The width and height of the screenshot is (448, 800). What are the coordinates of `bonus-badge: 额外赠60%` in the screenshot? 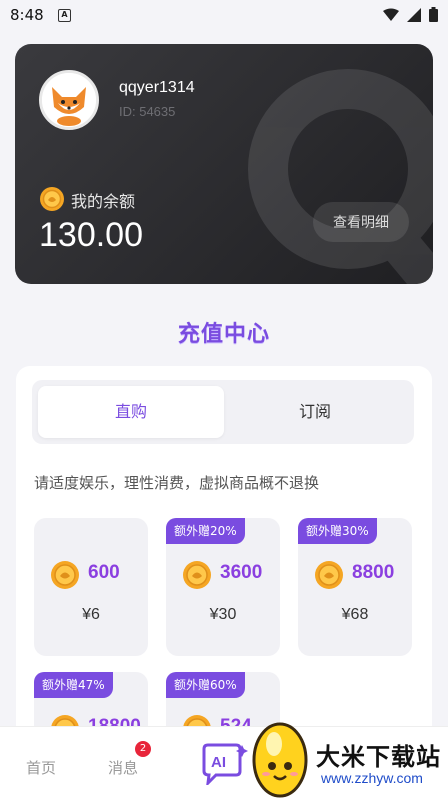 It's located at (205, 685).